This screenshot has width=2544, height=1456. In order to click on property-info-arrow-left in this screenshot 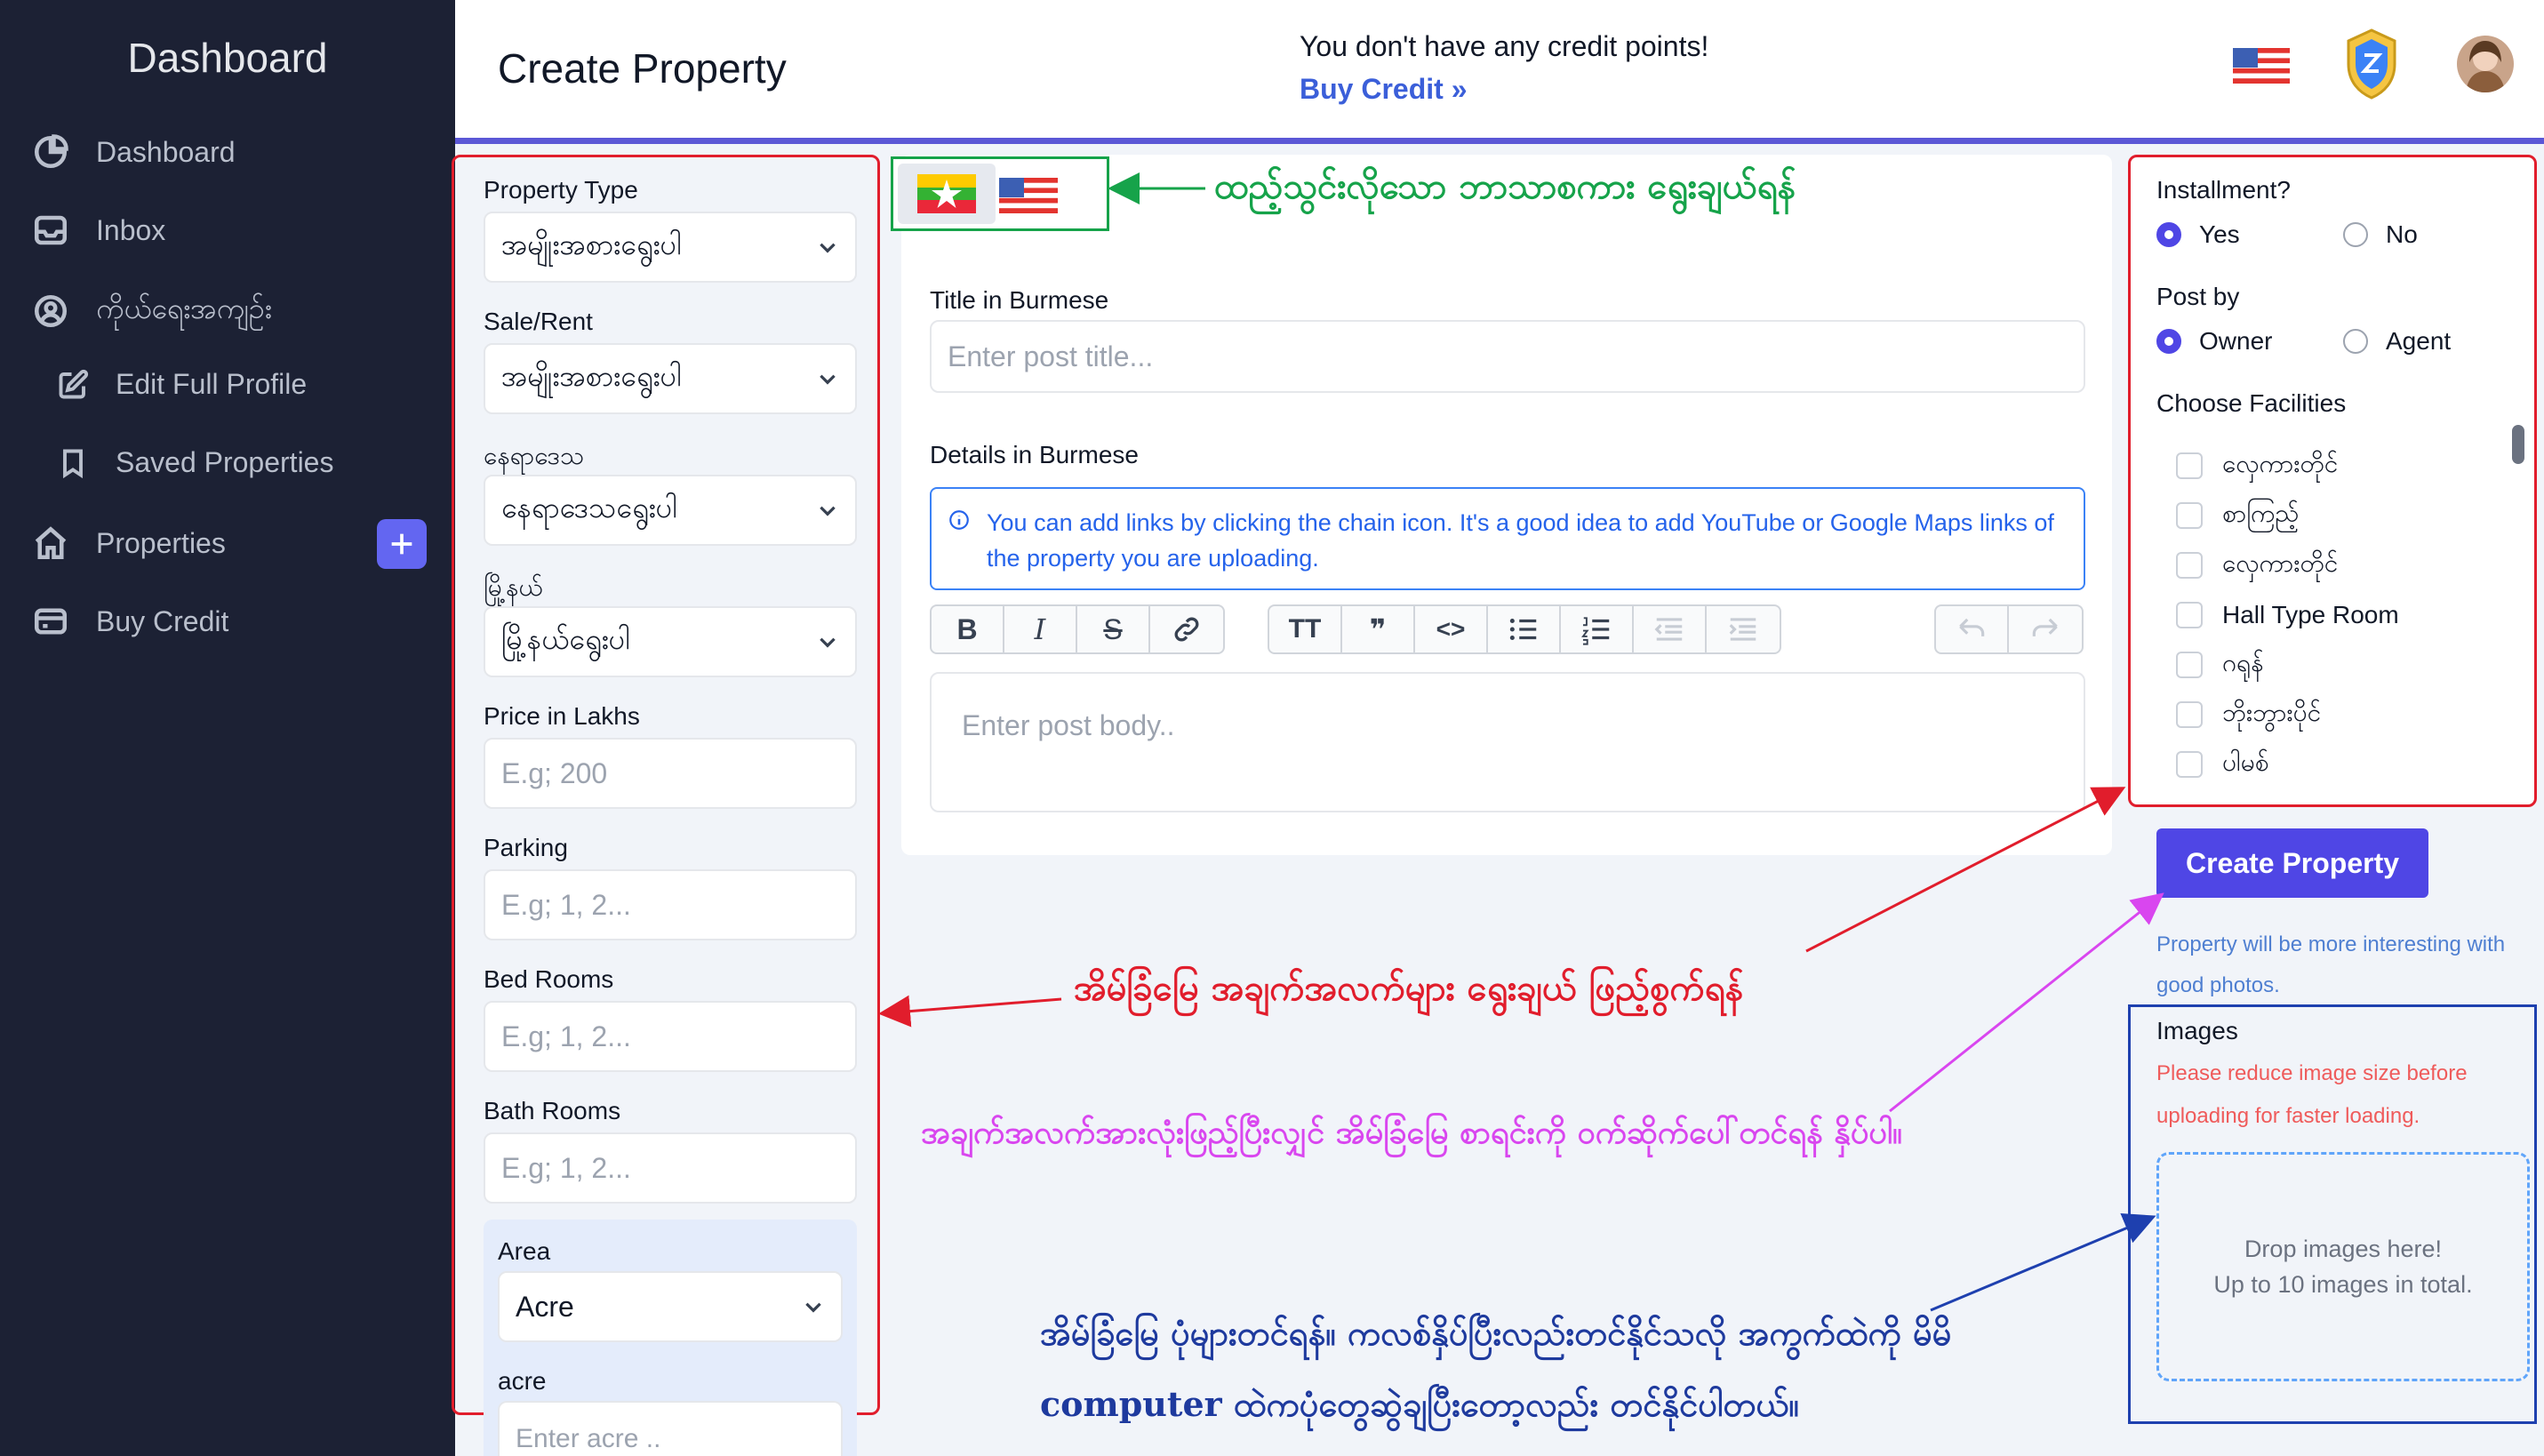, I will do `click(970, 1011)`.